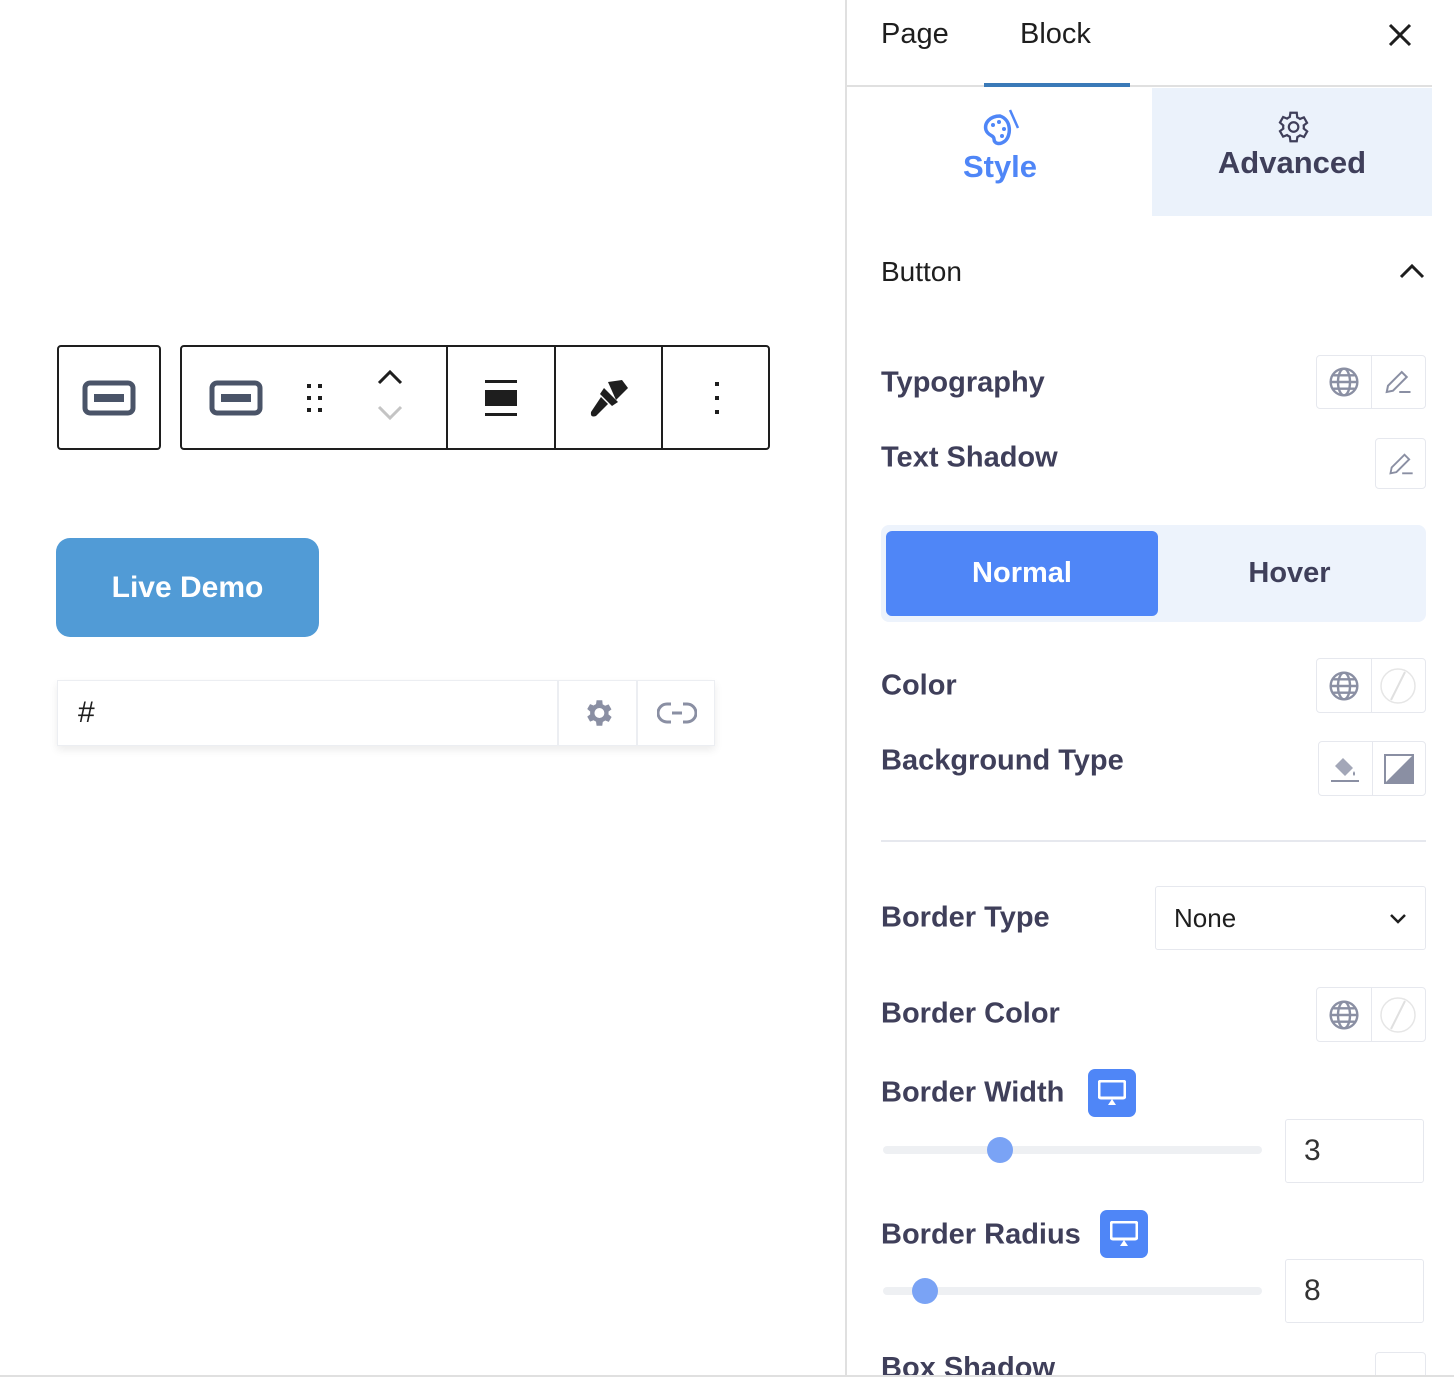 The image size is (1454, 1400). I want to click on link-icon, so click(677, 713).